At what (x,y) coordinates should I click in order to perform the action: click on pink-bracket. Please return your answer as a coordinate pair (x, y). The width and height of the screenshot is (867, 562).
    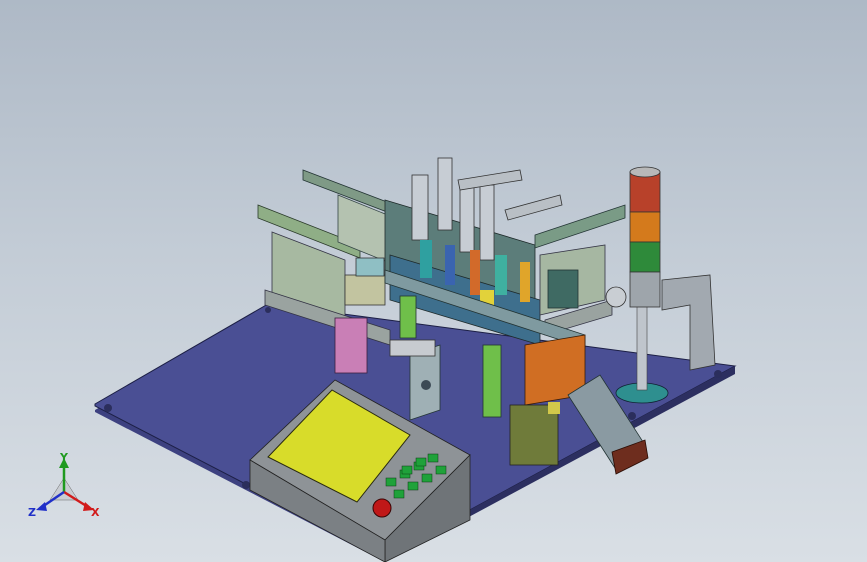
    Looking at the image, I should click on (351, 345).